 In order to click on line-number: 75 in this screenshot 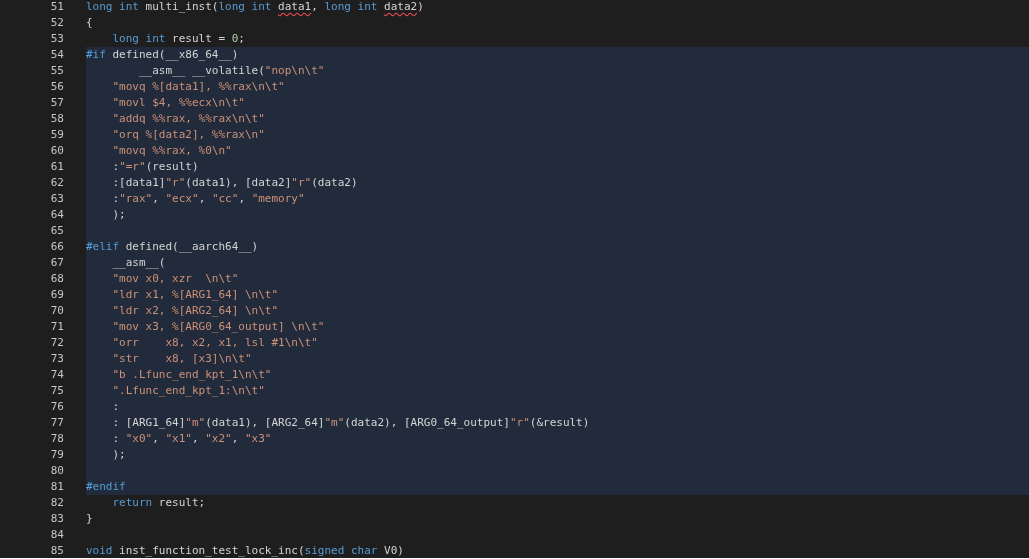, I will do `click(56, 391)`.